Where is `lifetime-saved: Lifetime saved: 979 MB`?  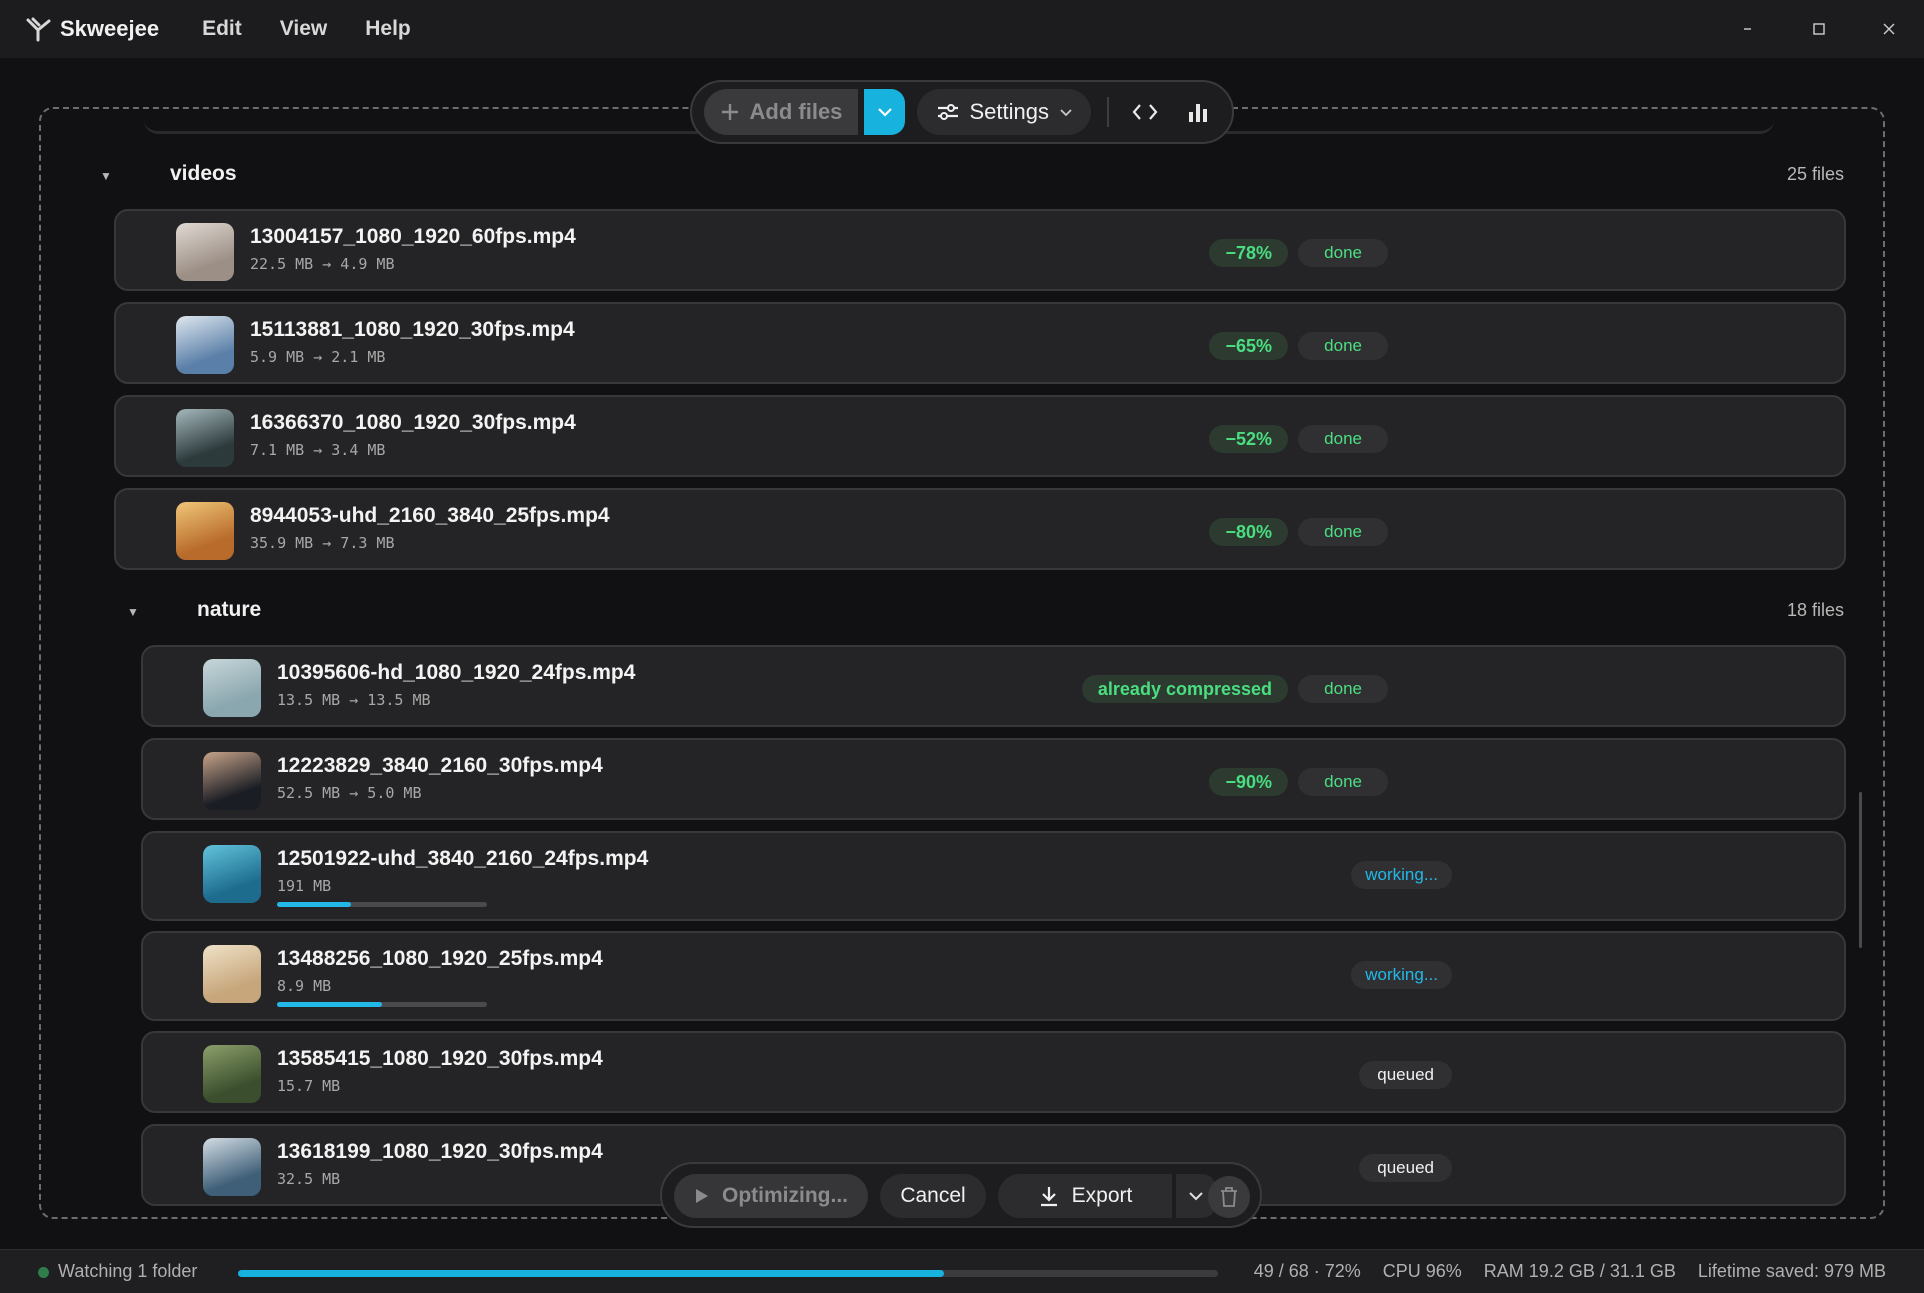
lifetime-saved: Lifetime saved: 979 MB is located at coordinates (1791, 1271).